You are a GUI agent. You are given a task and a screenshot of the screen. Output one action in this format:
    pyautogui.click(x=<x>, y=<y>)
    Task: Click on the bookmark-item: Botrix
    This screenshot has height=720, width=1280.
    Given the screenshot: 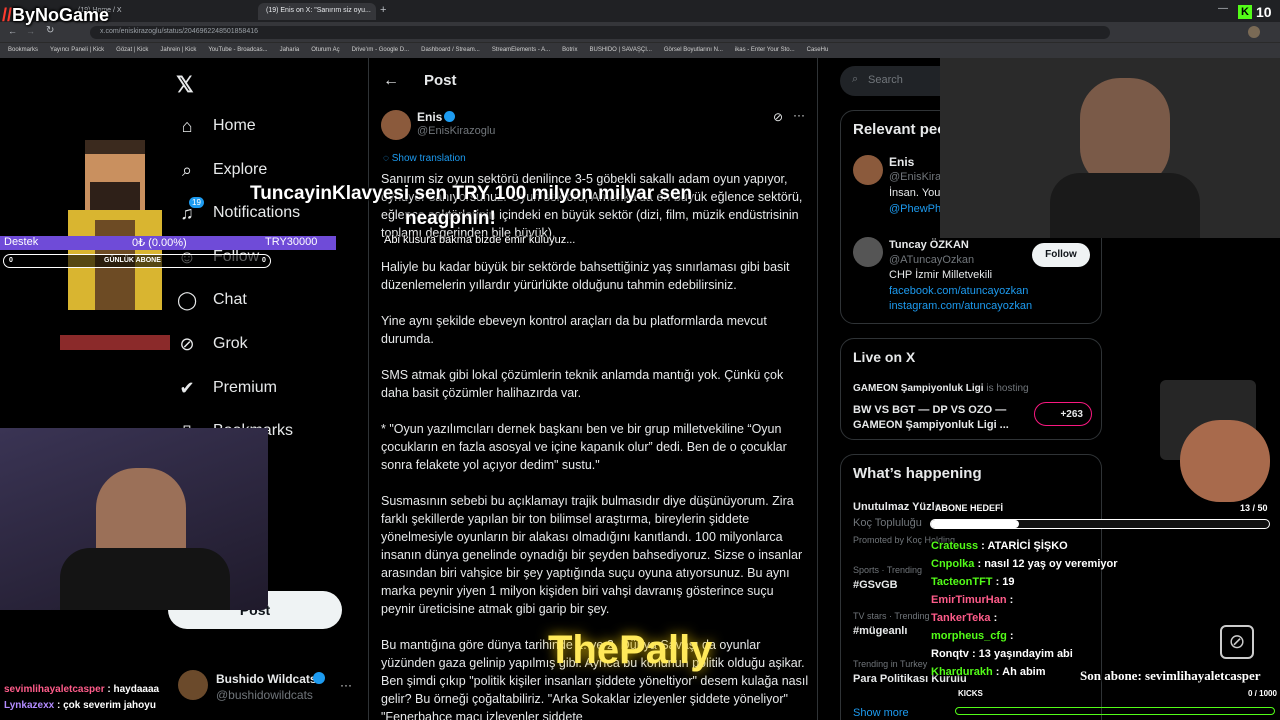 What is the action you would take?
    pyautogui.click(x=569, y=50)
    